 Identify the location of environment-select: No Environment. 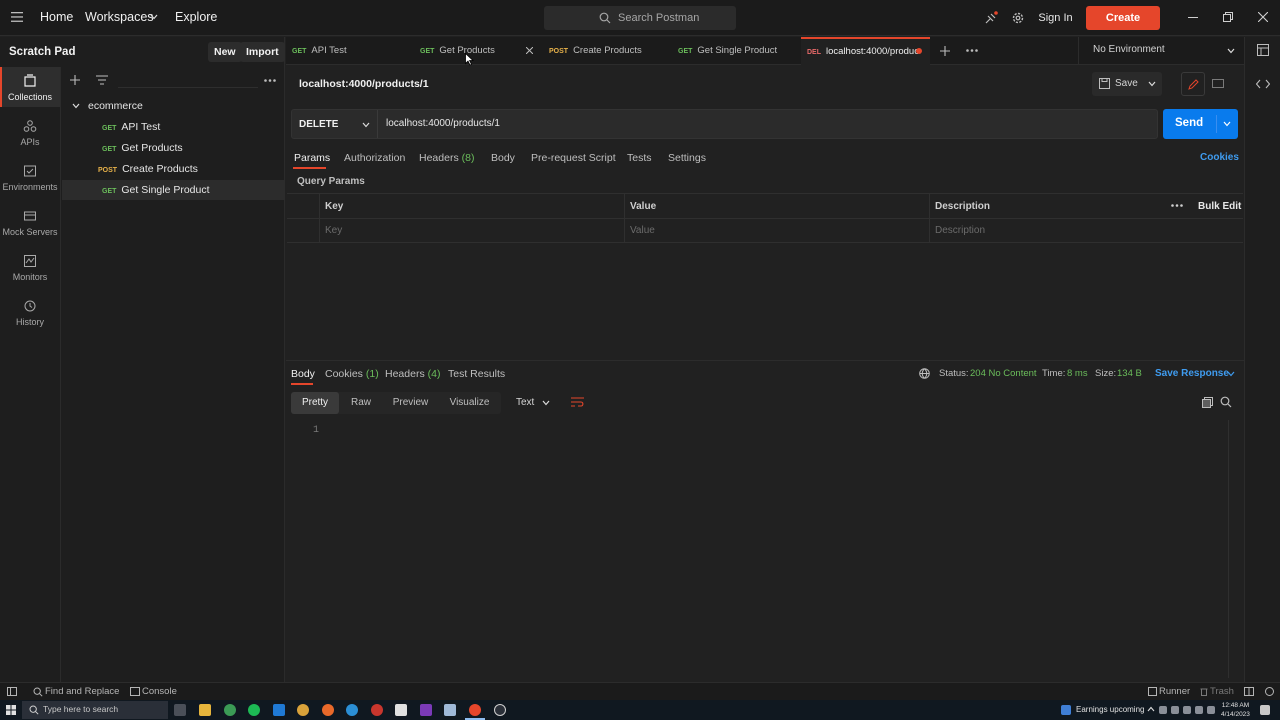
(1129, 49).